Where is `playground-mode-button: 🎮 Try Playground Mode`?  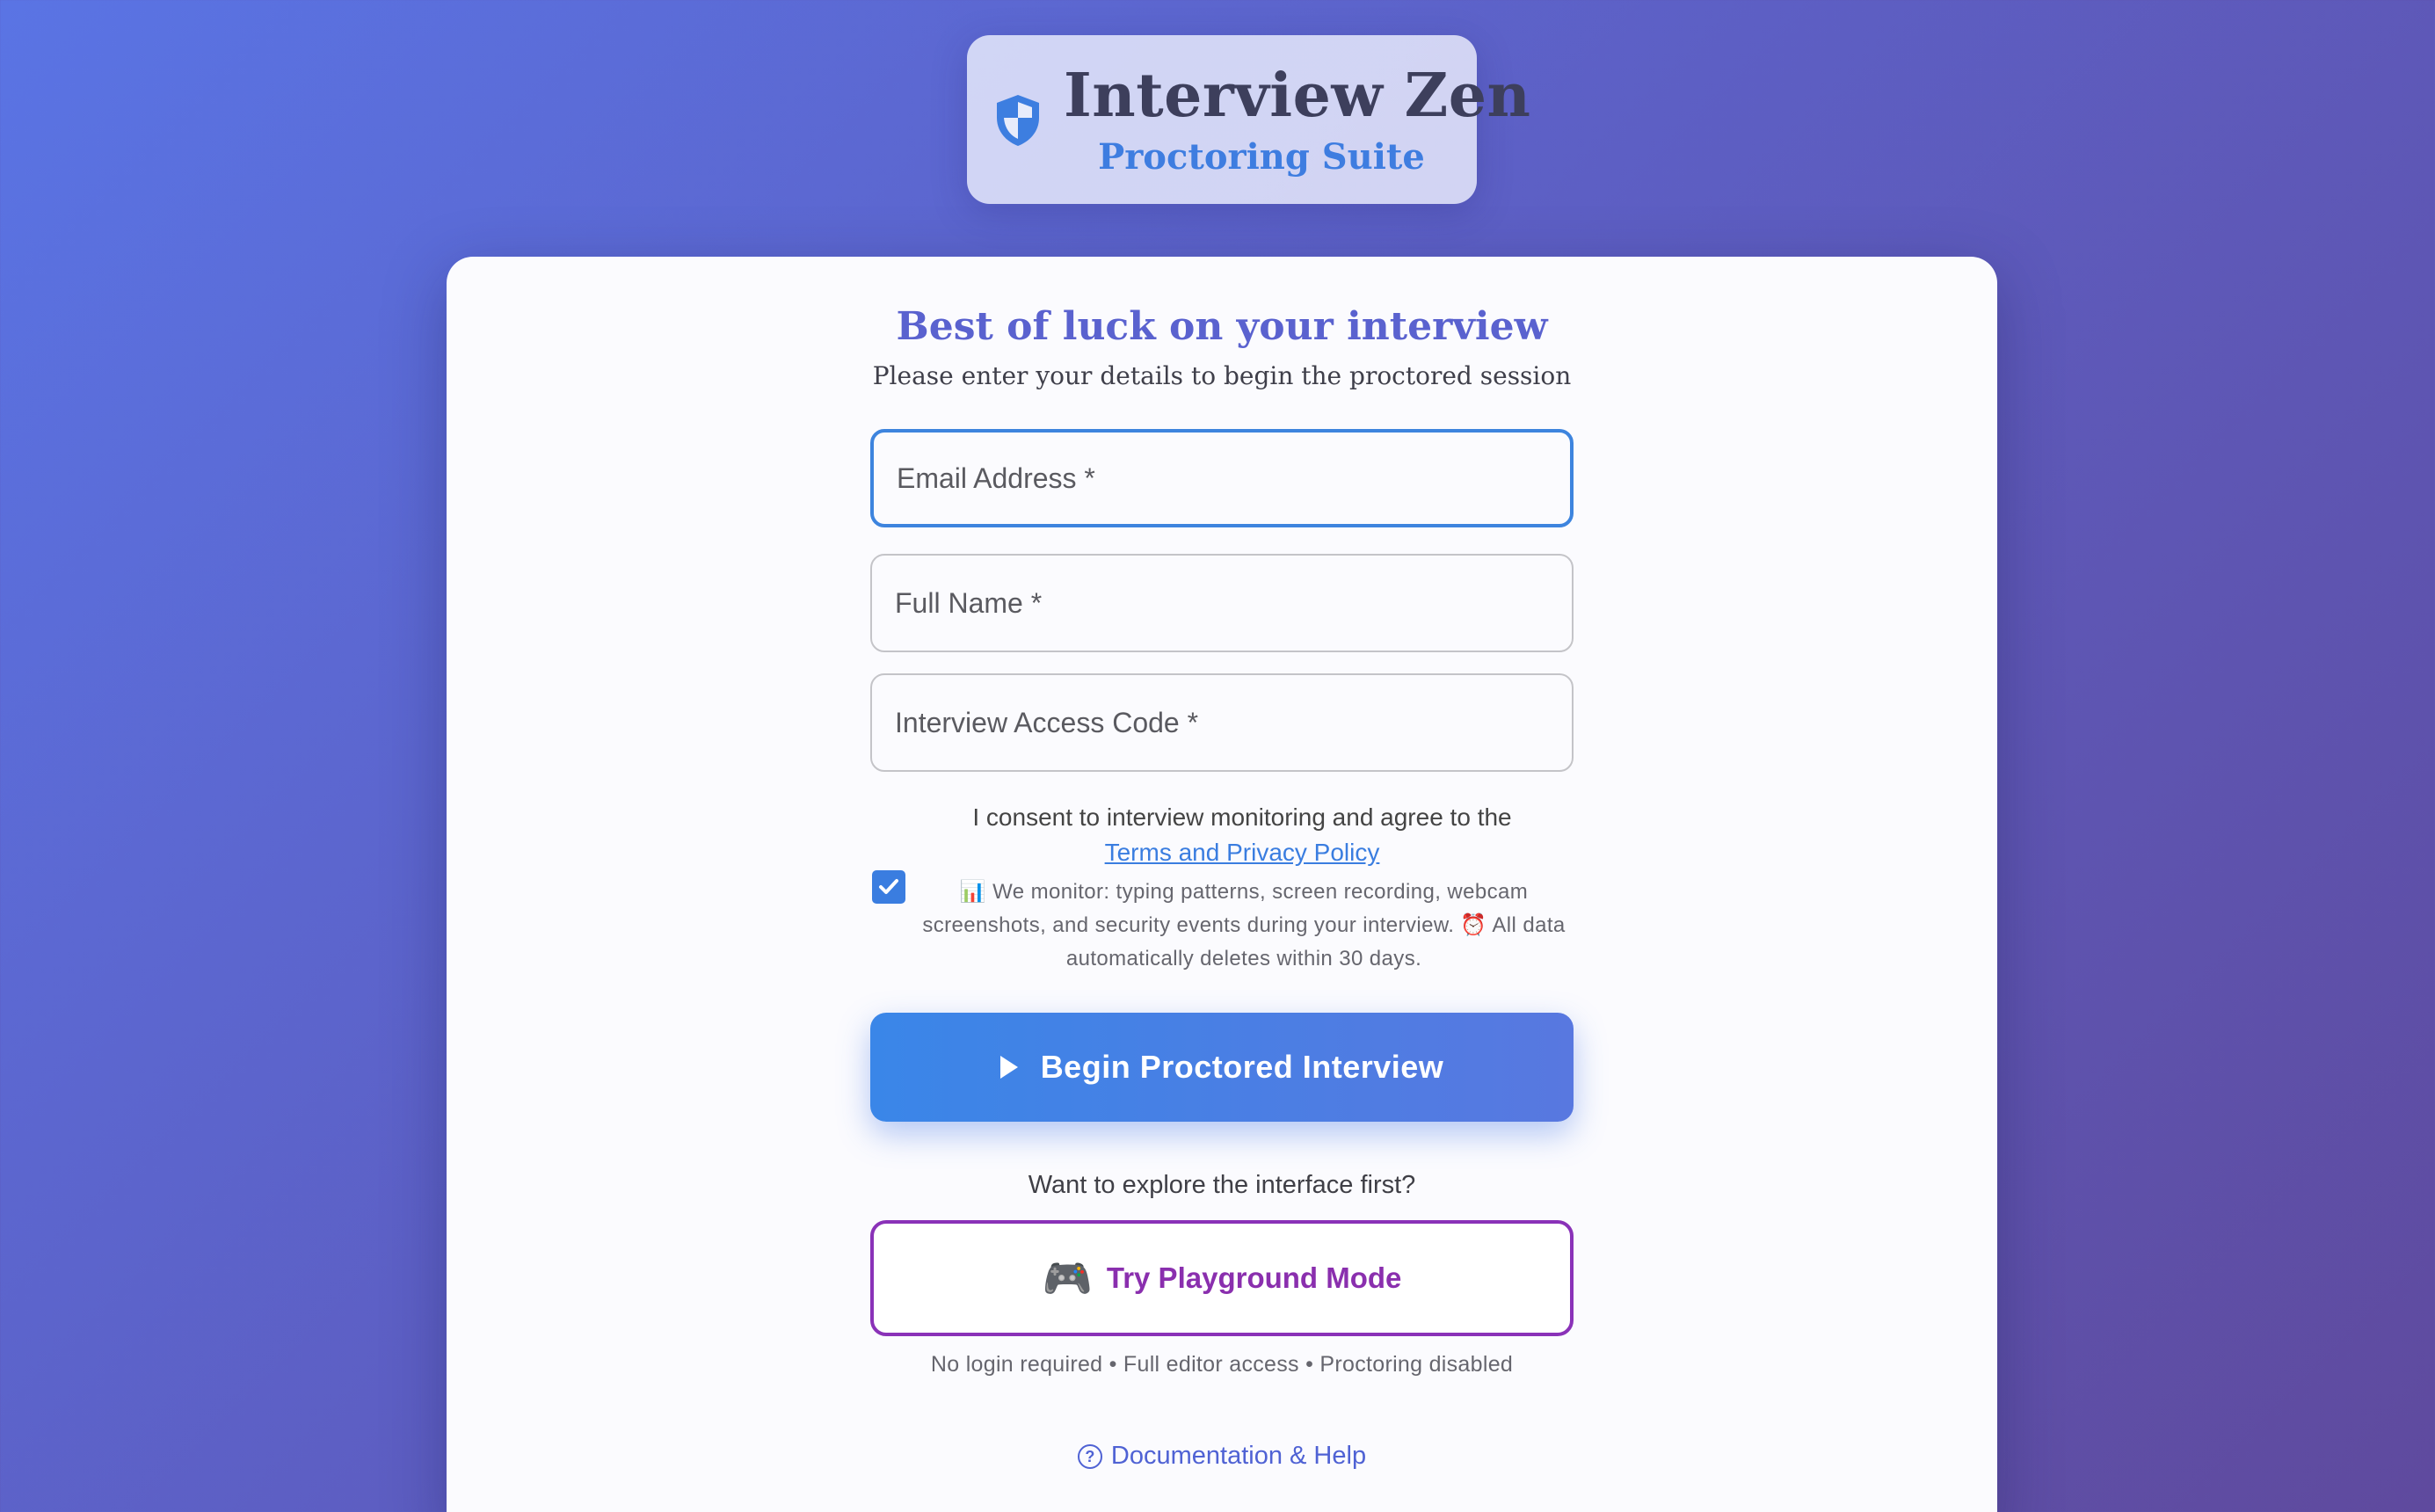 playground-mode-button: 🎮 Try Playground Mode is located at coordinates (1222, 1278).